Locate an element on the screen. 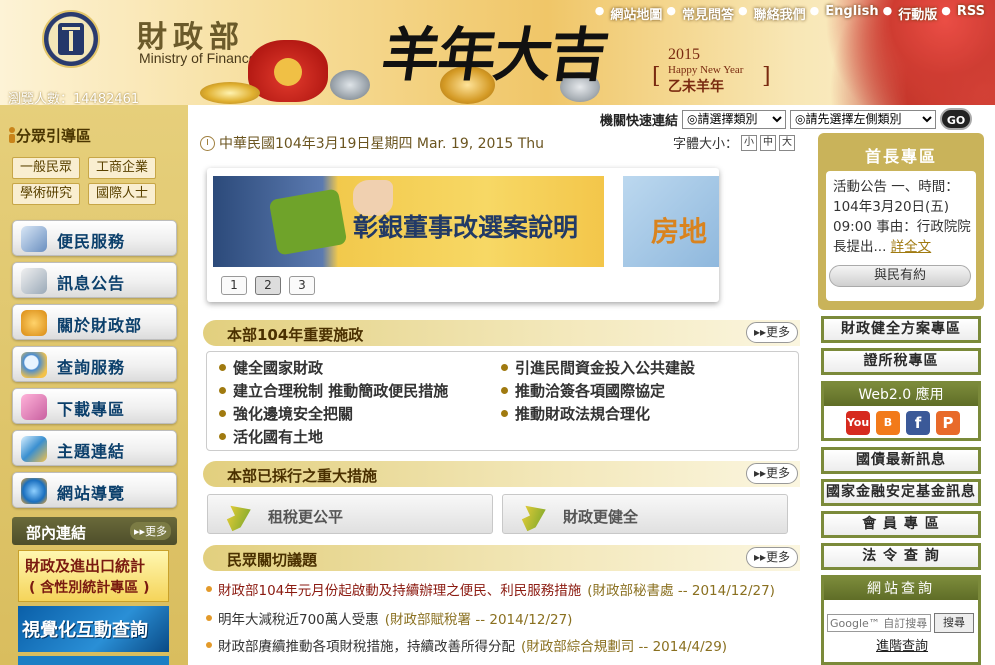 The width and height of the screenshot is (995, 665). internal-links-more-button: ▸▸更多 is located at coordinates (150, 531).